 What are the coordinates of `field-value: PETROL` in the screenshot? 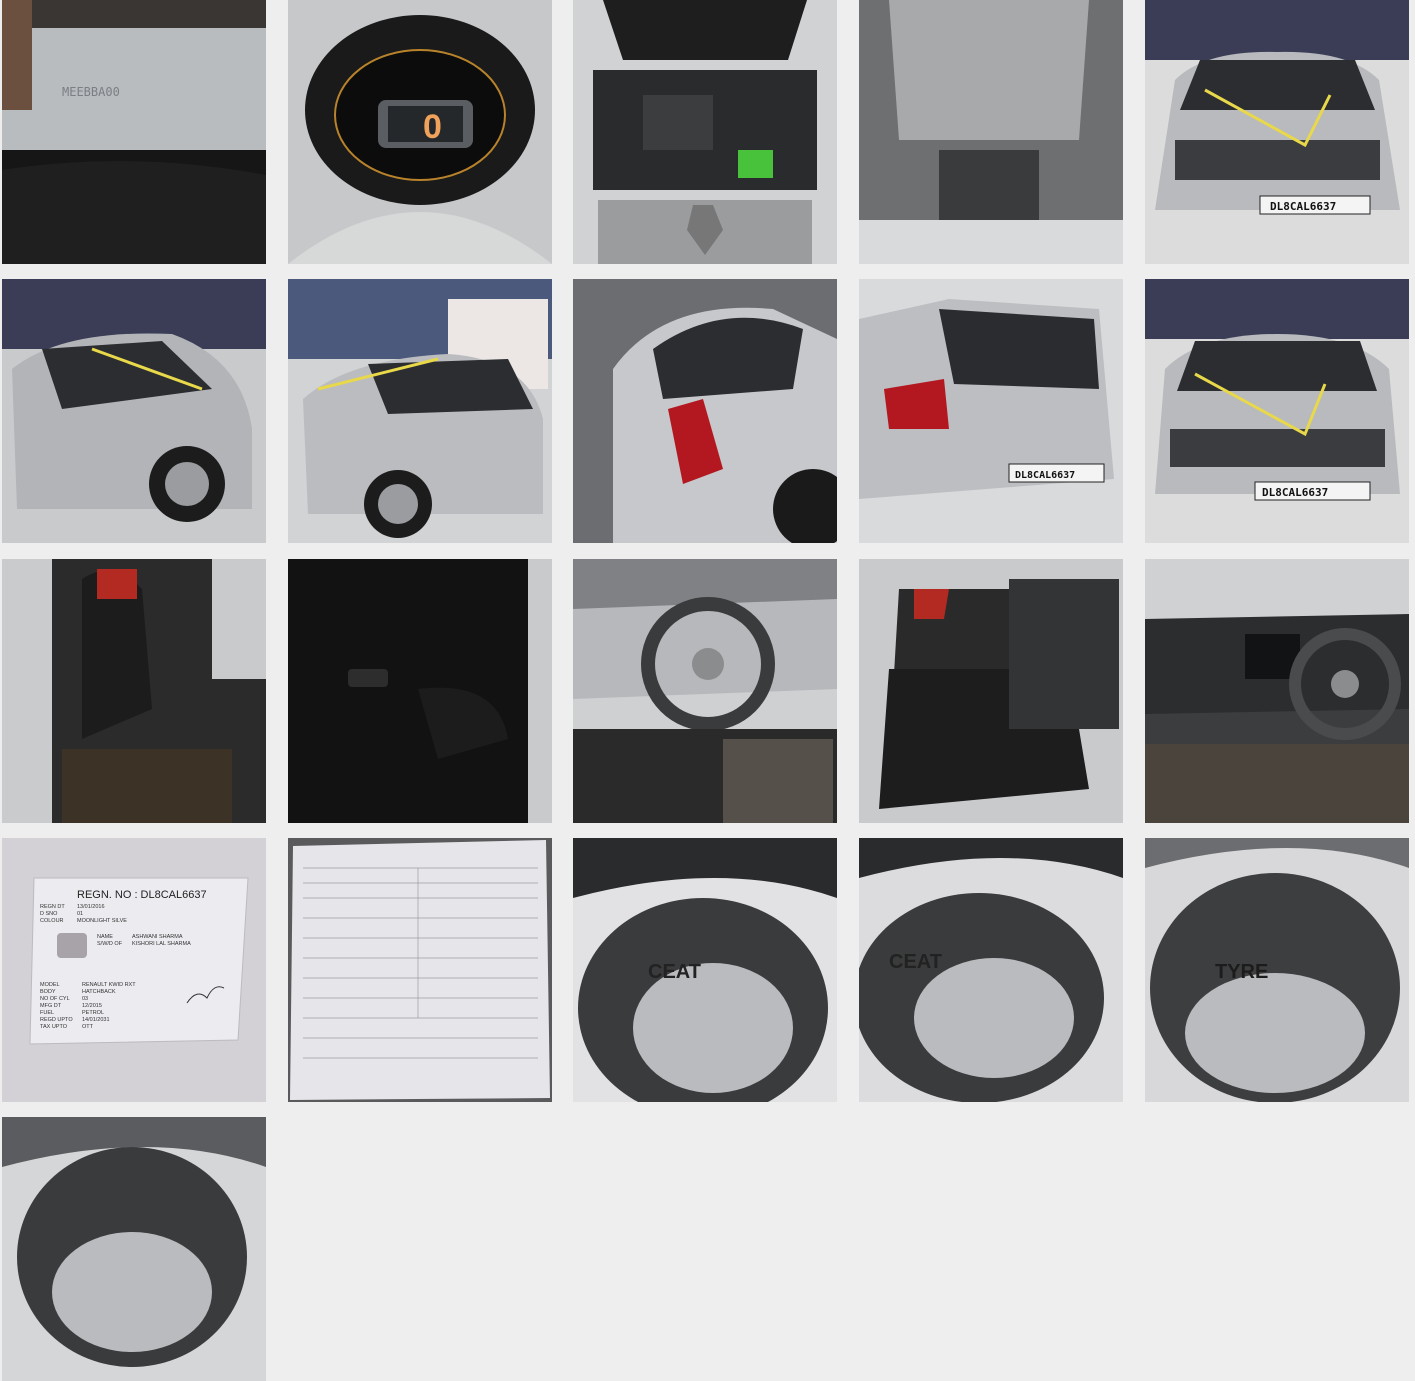 It's located at (93, 1013).